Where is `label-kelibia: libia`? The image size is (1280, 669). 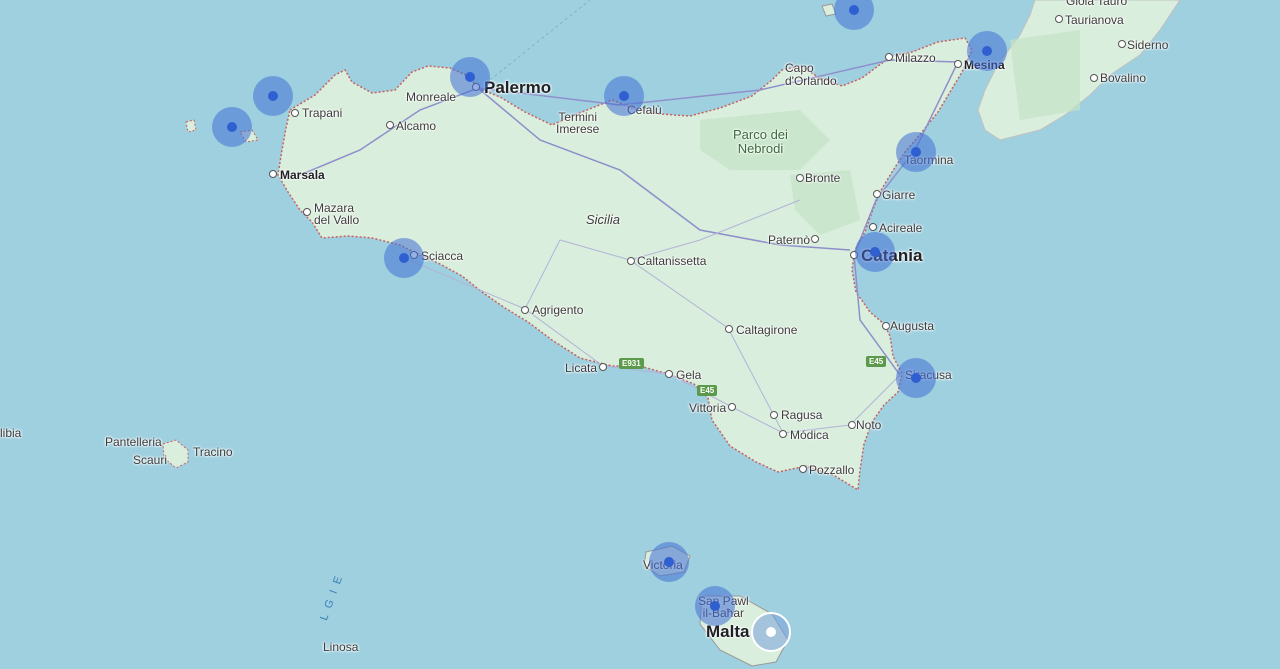 label-kelibia: libia is located at coordinates (11, 433).